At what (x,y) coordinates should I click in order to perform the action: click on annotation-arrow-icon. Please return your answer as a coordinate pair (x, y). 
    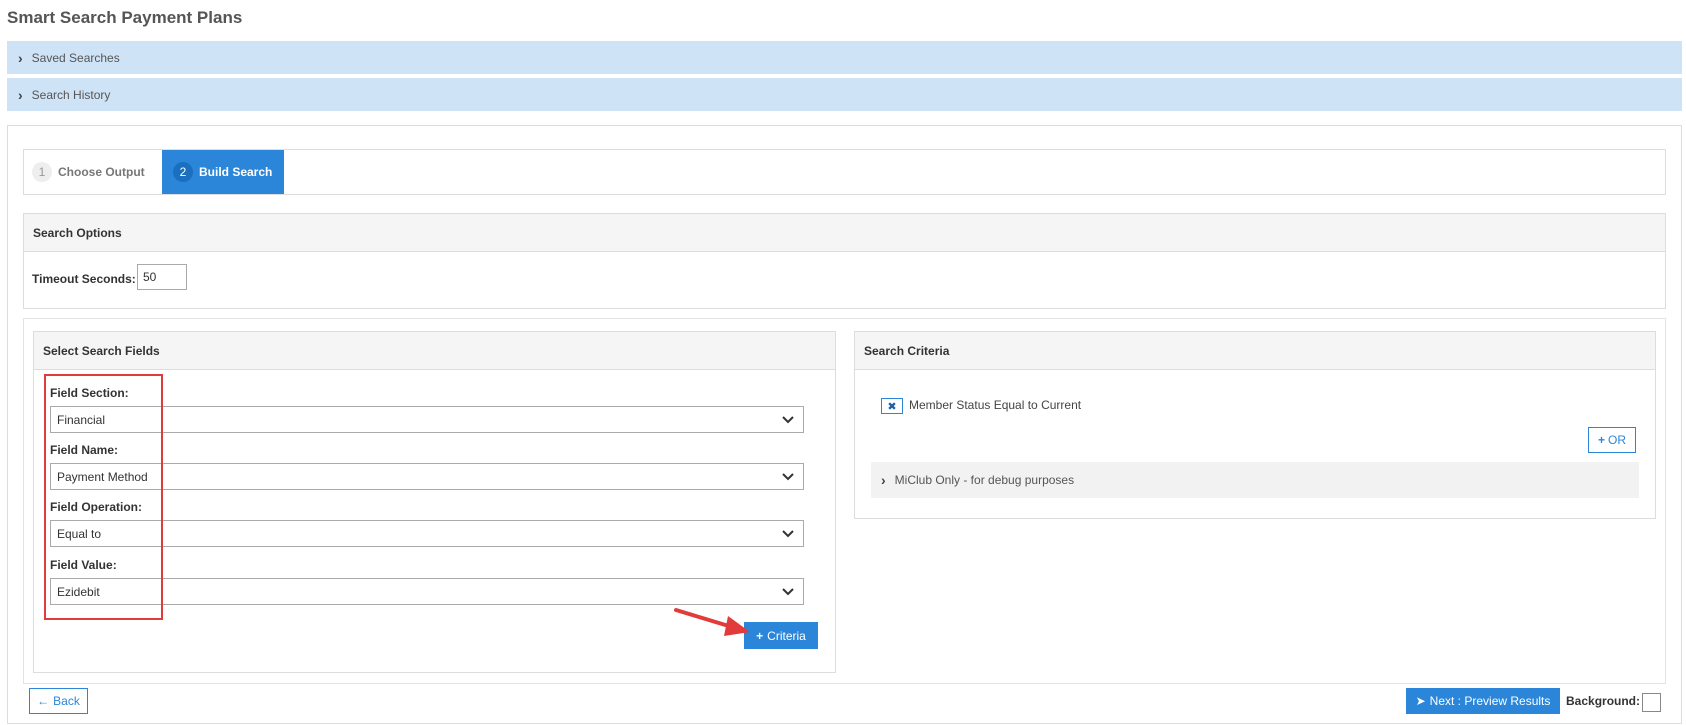
    Looking at the image, I should click on (712, 622).